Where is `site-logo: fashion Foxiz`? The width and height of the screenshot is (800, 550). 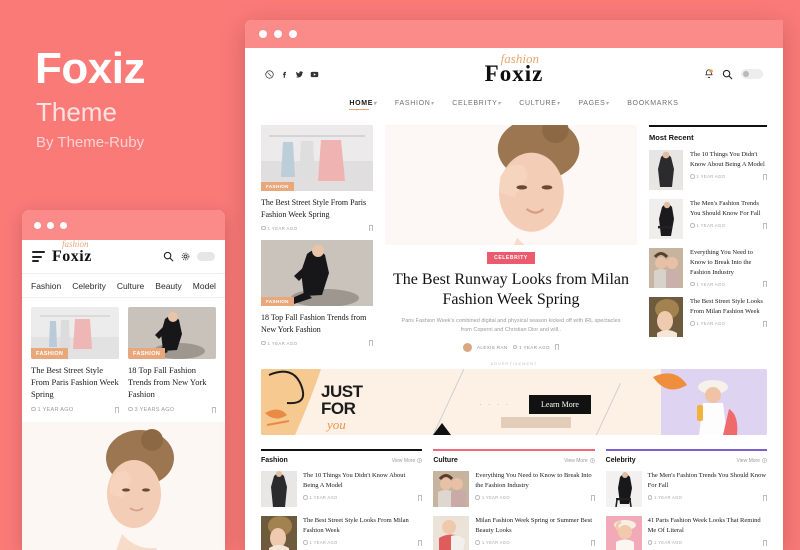 site-logo: fashion Foxiz is located at coordinates (514, 69).